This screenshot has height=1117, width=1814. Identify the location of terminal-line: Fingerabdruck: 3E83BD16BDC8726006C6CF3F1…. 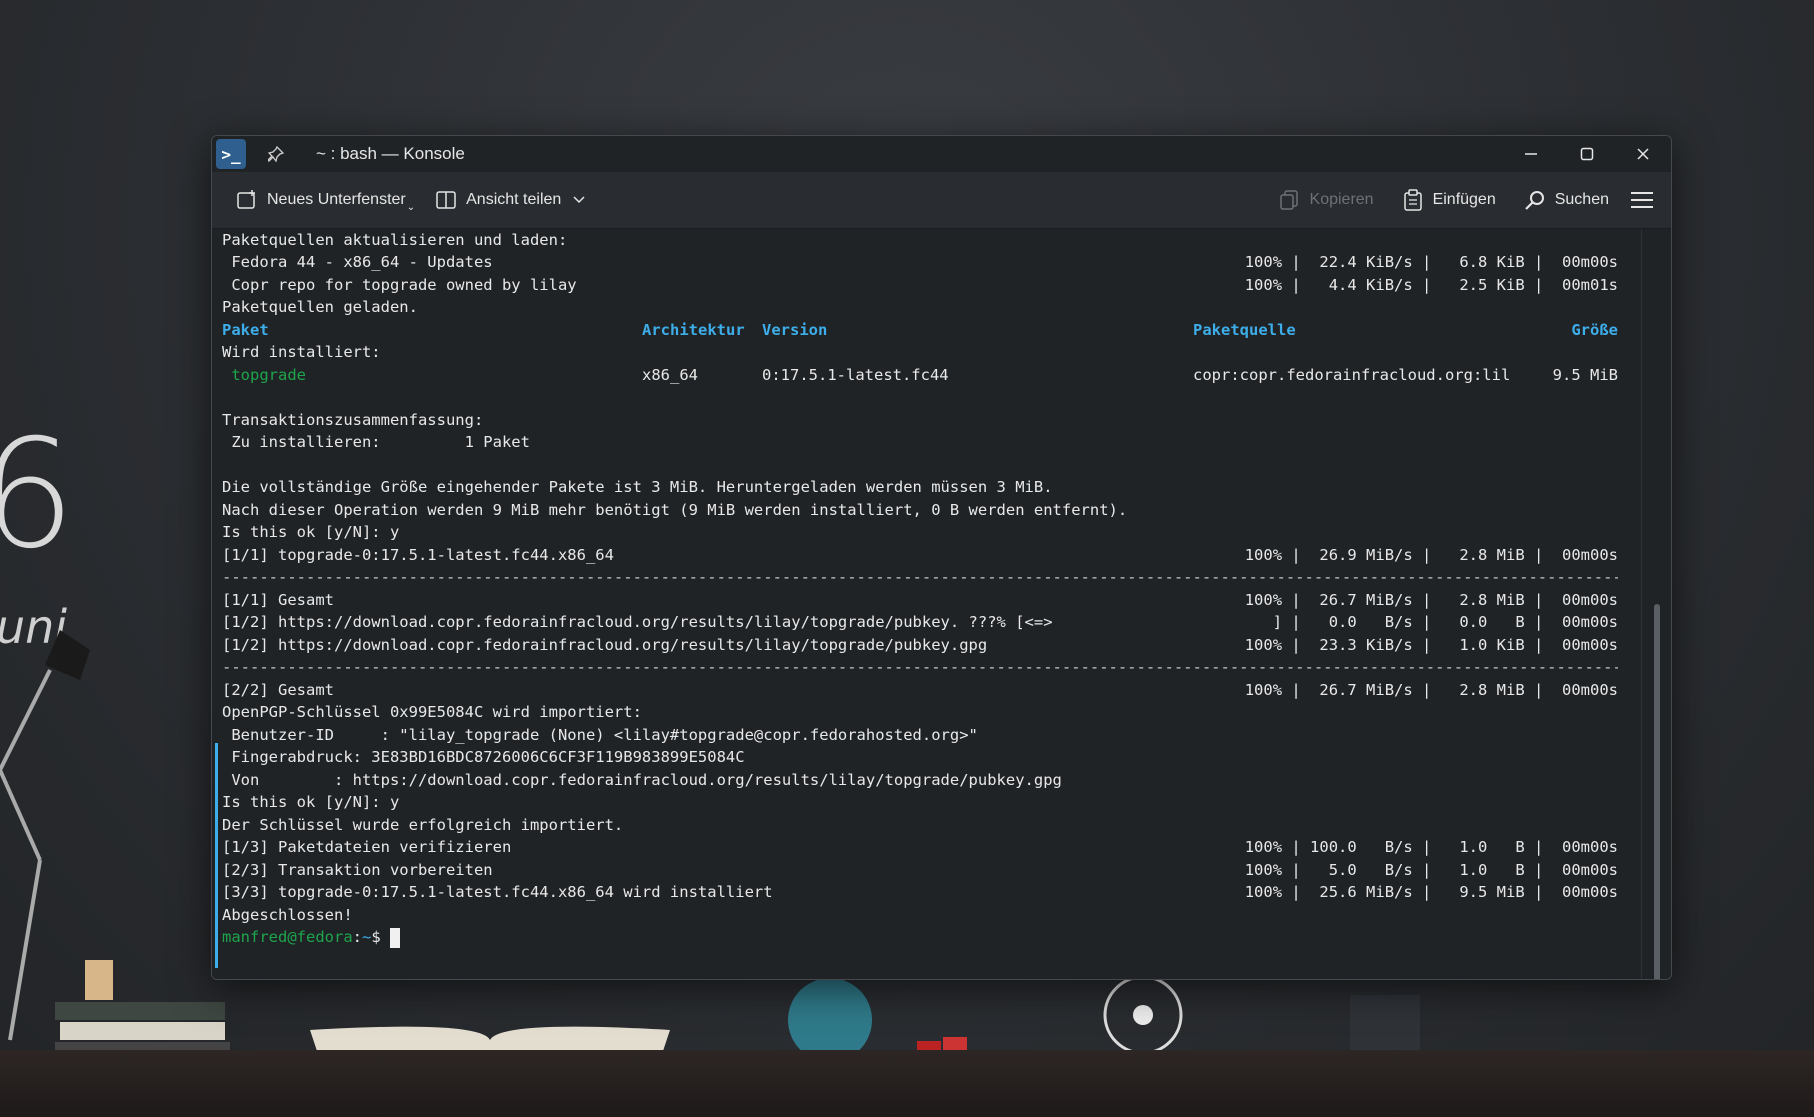
(483, 757).